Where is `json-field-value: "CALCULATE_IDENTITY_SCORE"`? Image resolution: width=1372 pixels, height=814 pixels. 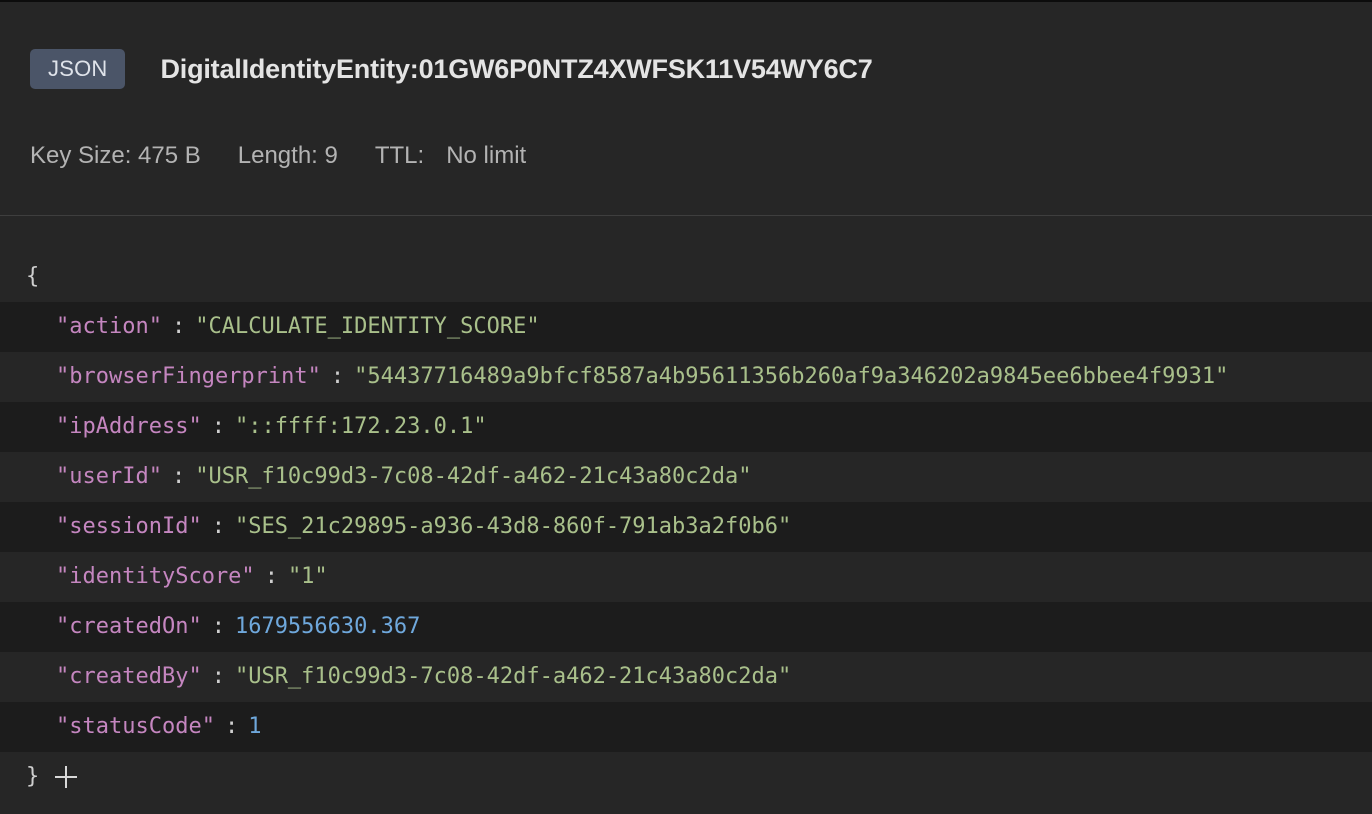
json-field-value: "CALCULATE_IDENTITY_SCORE" is located at coordinates (367, 326).